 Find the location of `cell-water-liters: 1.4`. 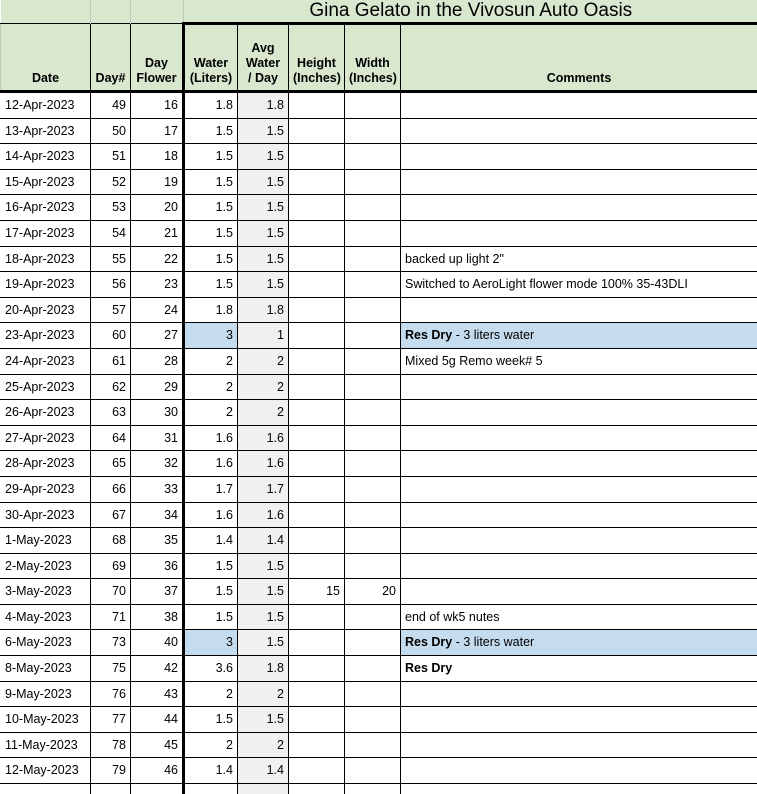

cell-water-liters: 1.4 is located at coordinates (211, 771).